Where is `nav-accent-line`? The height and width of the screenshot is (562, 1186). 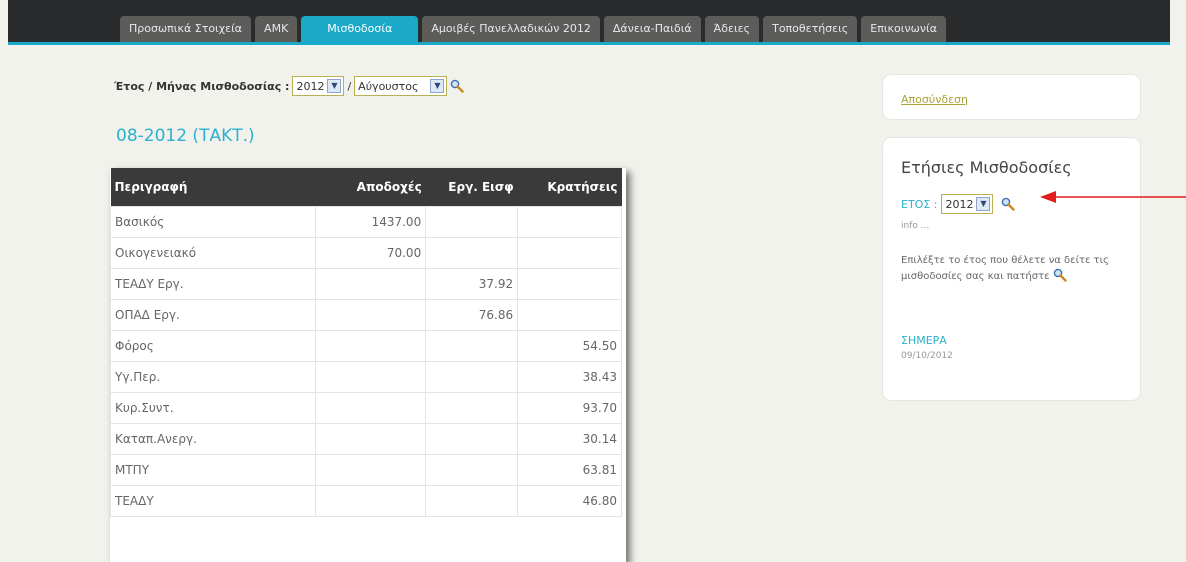
nav-accent-line is located at coordinates (589, 43).